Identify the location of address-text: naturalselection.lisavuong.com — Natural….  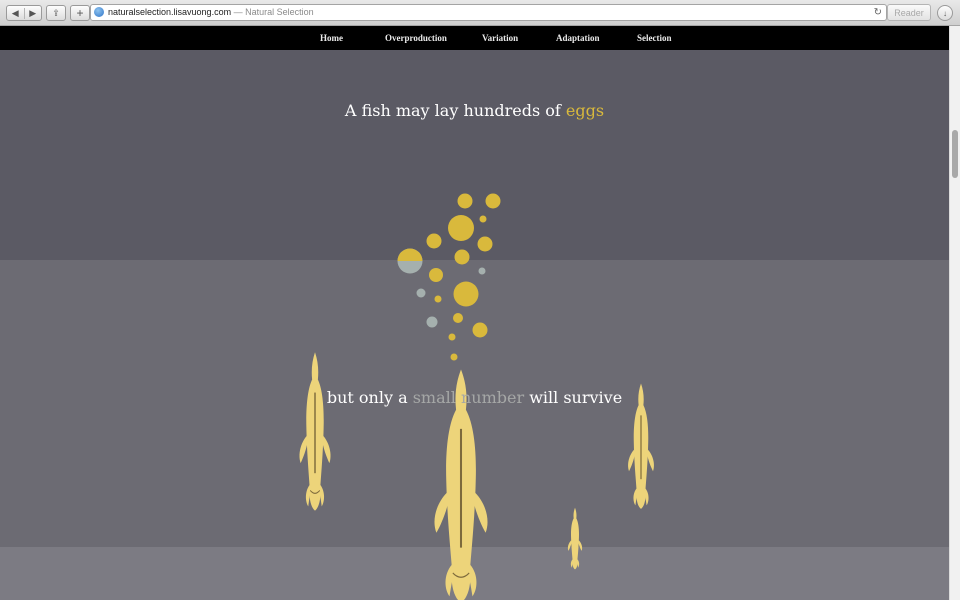
(211, 12).